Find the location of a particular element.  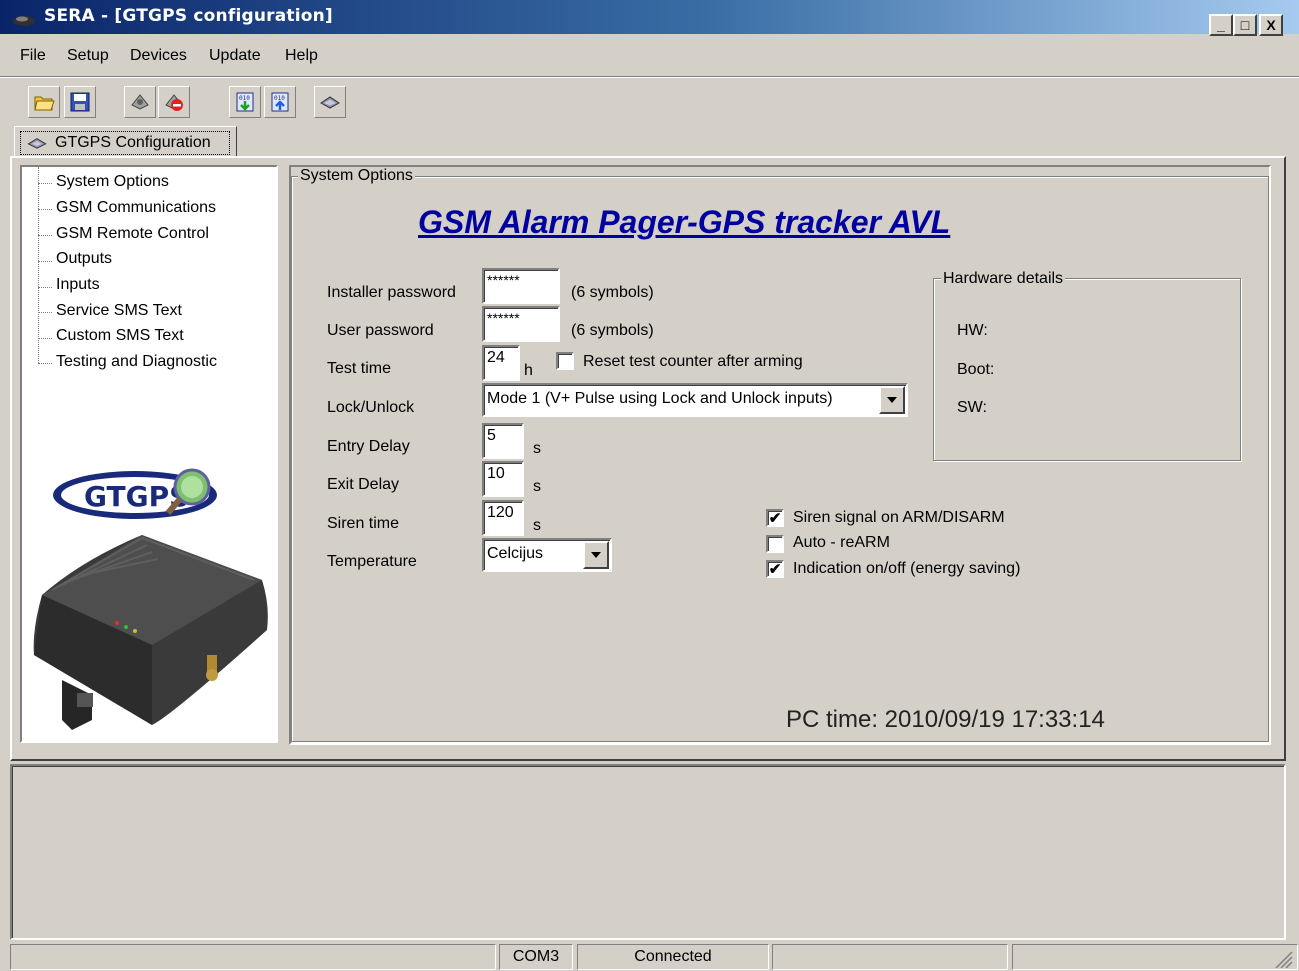

installer-password-hint: (6 symbols) is located at coordinates (612, 292).